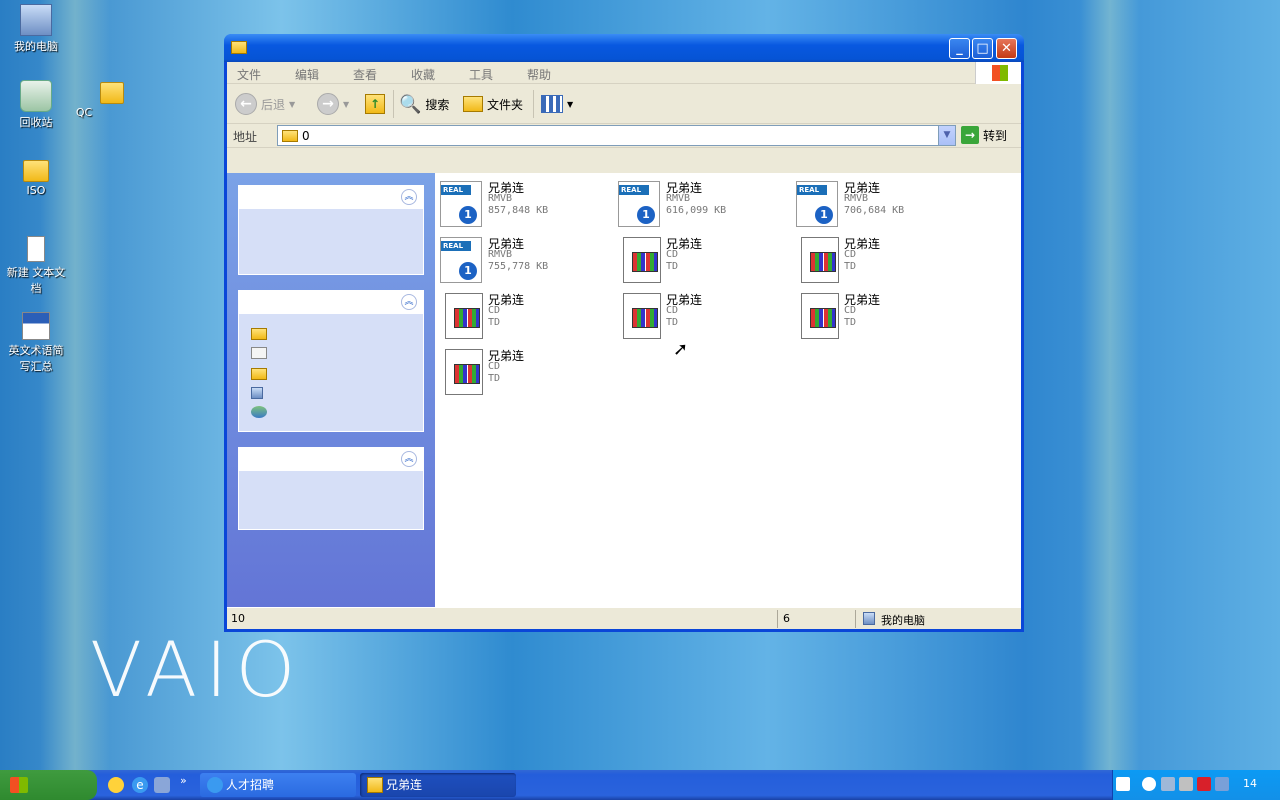 The width and height of the screenshot is (1280, 800). Describe the element at coordinates (162, 785) in the screenshot. I see `quicklaunch-app-icon` at that location.